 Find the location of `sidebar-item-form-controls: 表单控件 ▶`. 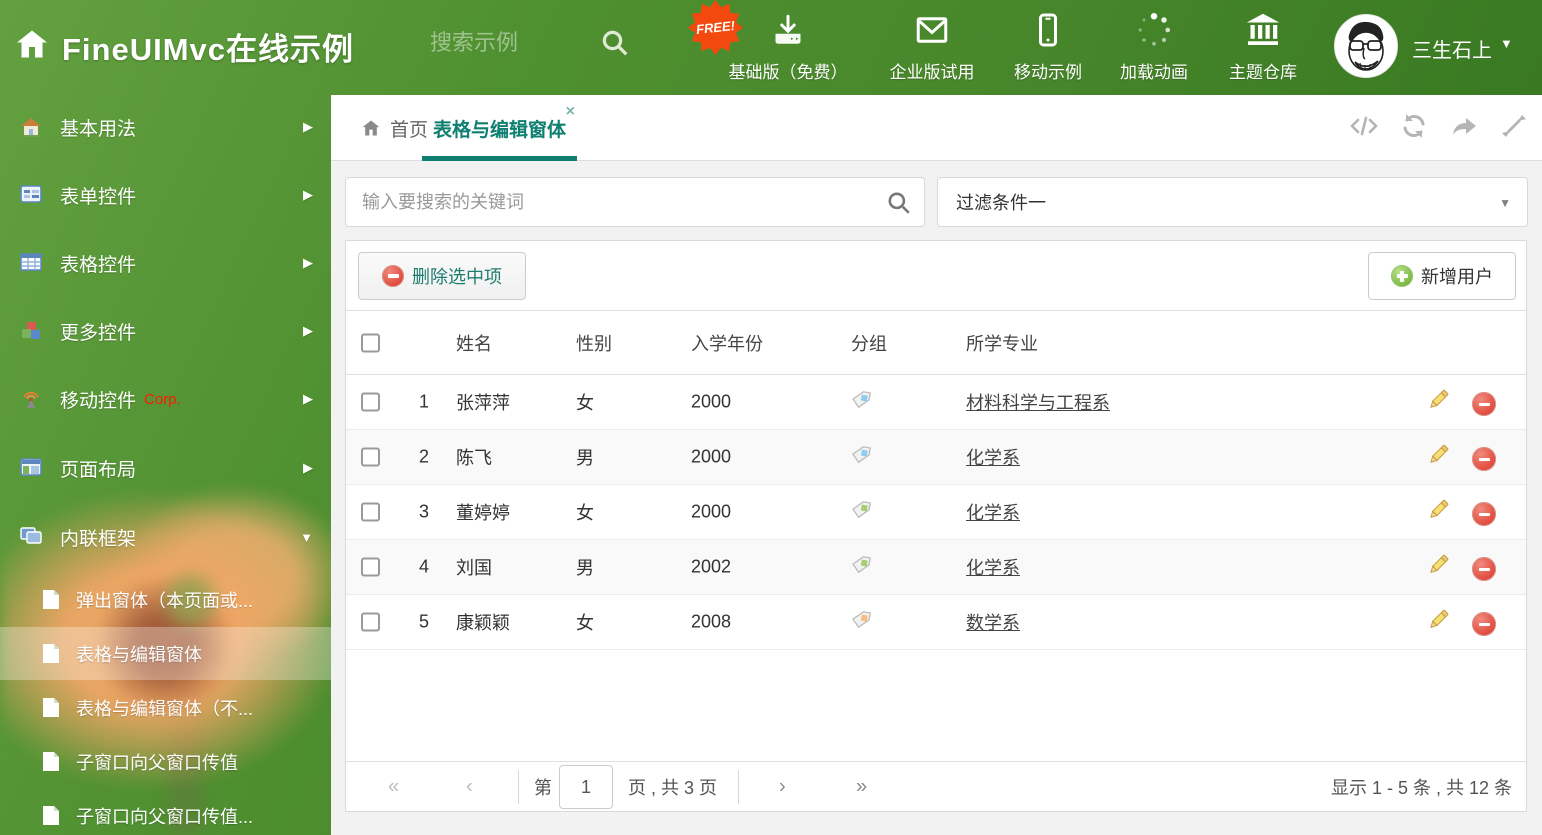

sidebar-item-form-controls: 表单控件 ▶ is located at coordinates (165, 195).